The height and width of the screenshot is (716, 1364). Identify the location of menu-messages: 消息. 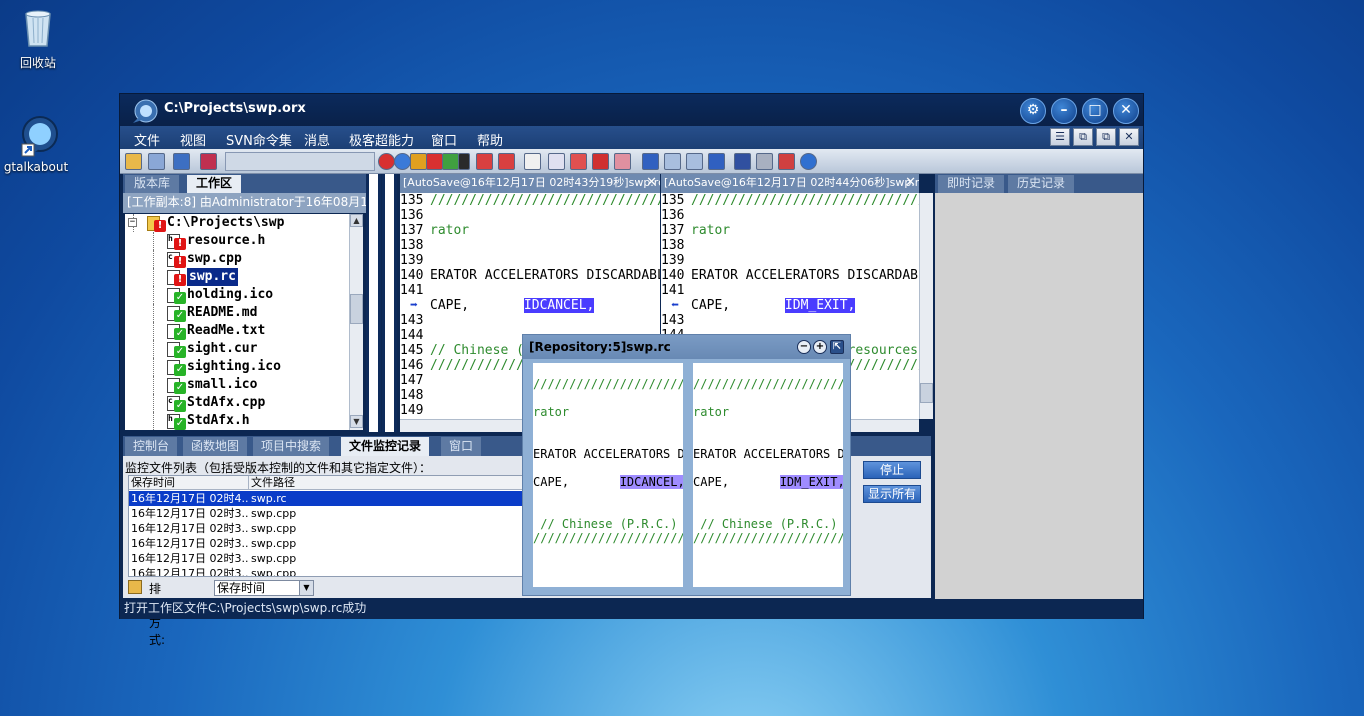
(317, 139).